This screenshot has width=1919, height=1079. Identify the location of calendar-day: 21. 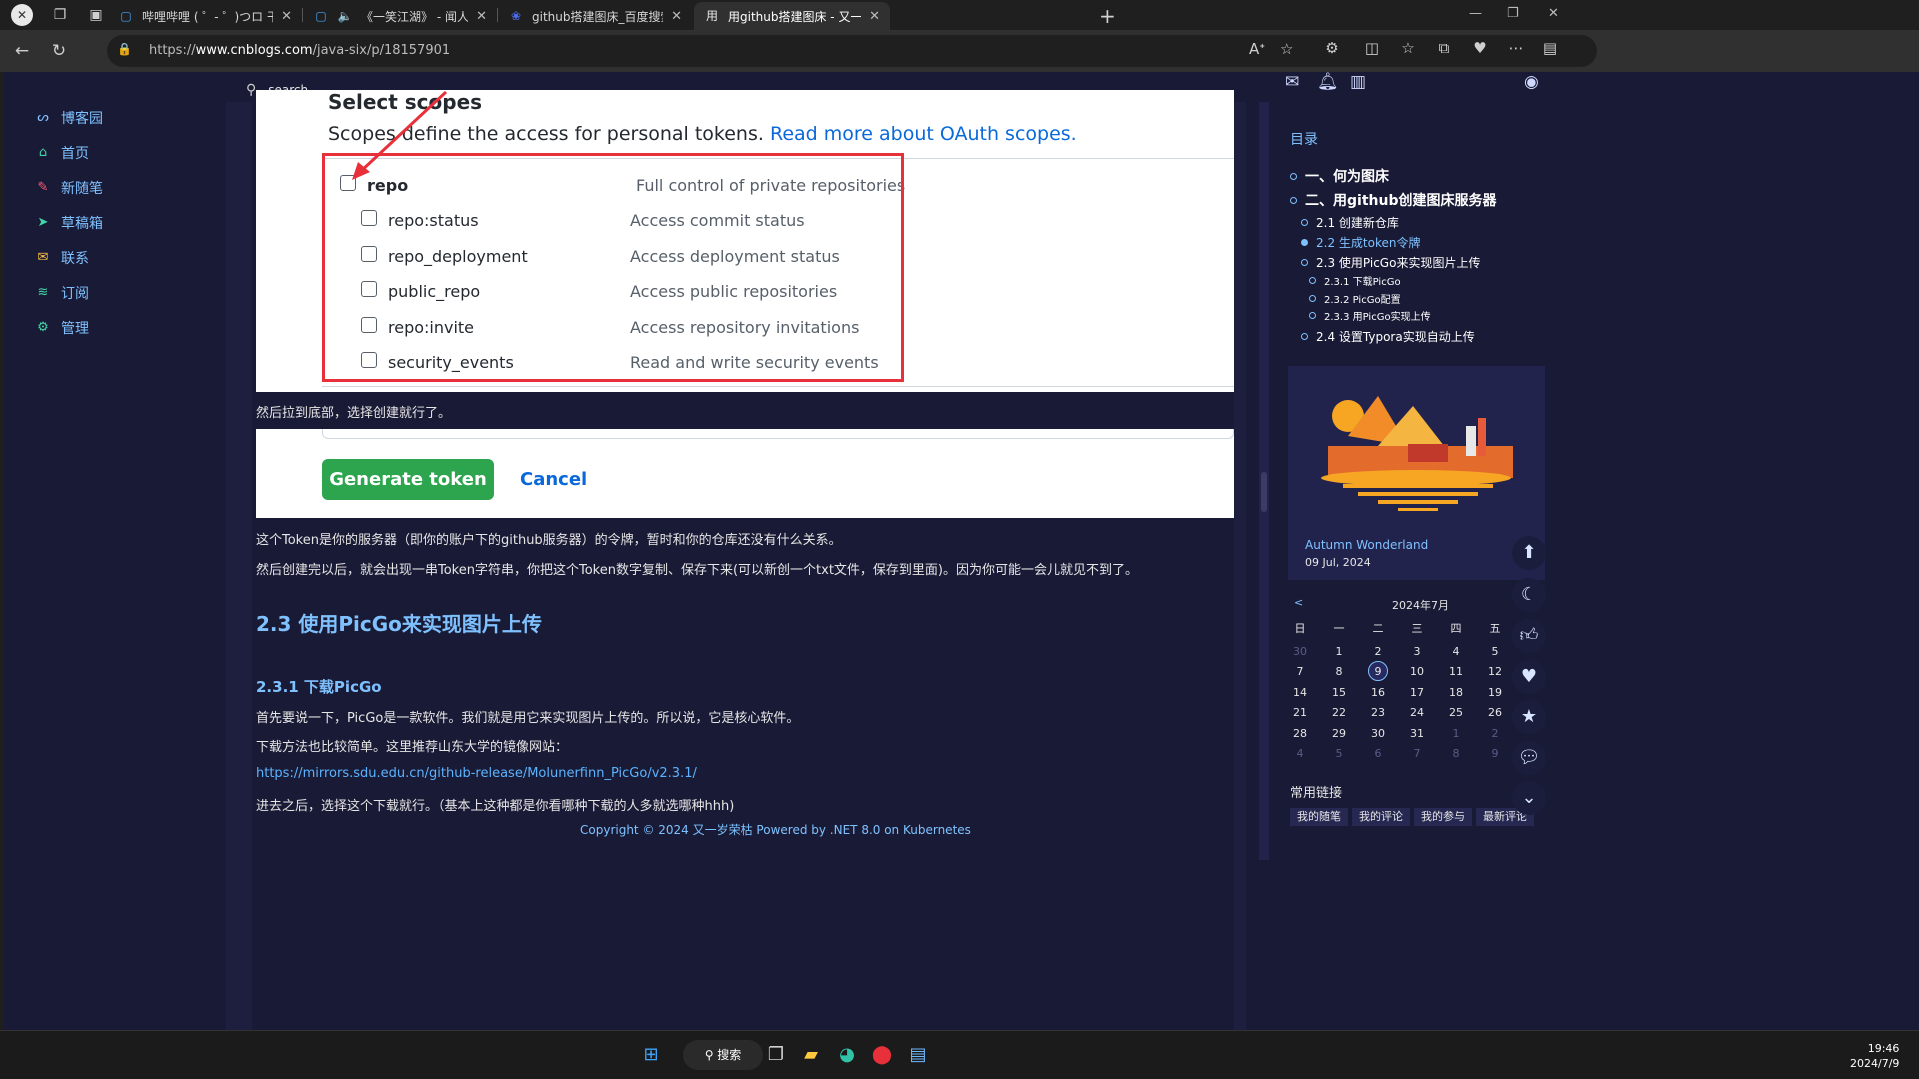
(1300, 712).